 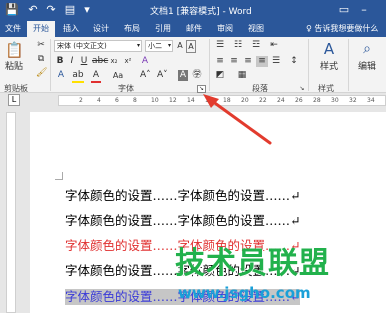 I want to click on tab-mailings: 邮件, so click(x=194, y=29).